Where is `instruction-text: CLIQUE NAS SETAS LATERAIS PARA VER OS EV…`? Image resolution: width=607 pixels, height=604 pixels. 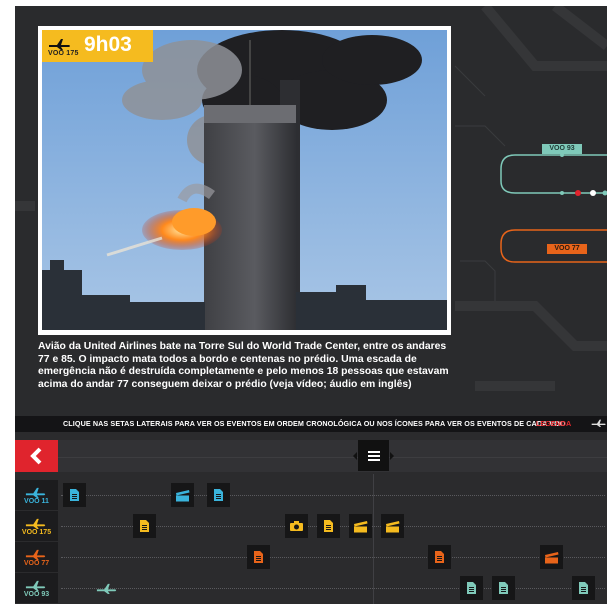
instruction-text: CLIQUE NAS SETAS LATERAIS PARA VER OS EV… is located at coordinates (314, 423).